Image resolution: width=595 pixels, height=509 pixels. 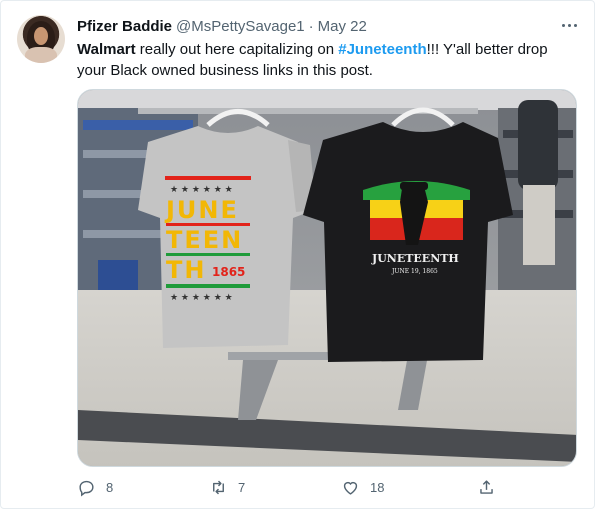 I want to click on display-name: Pfizer Baddie, so click(x=124, y=26).